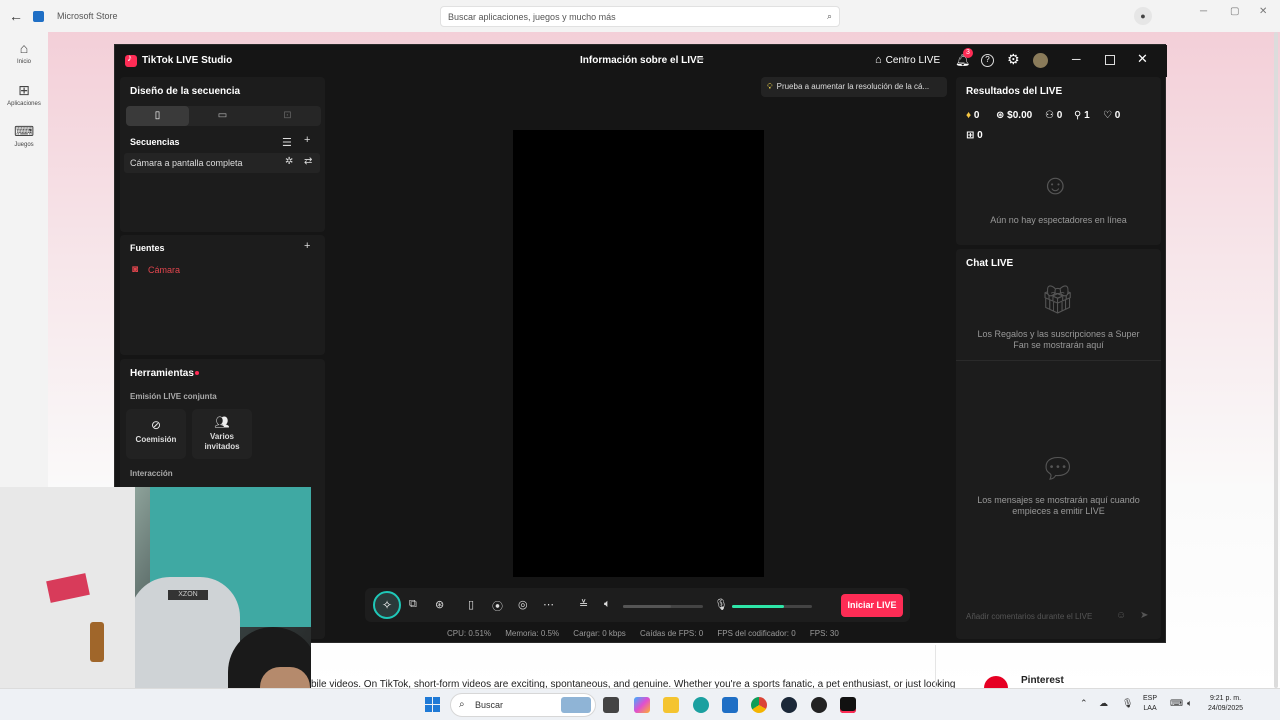  What do you see at coordinates (156, 434) in the screenshot?
I see `coemision-button: ⊘ Coemisión` at bounding box center [156, 434].